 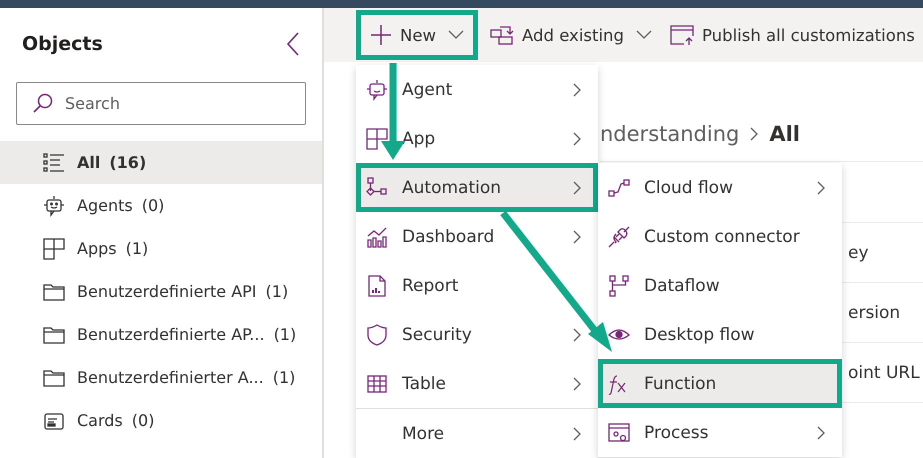 I want to click on table-cell: oint URL, so click(x=884, y=372).